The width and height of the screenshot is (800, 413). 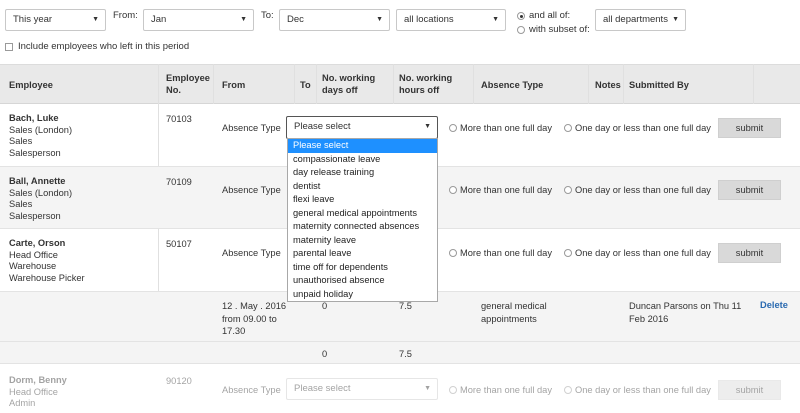 What do you see at coordinates (198, 20) in the screenshot?
I see `from-month-select: Jan ▼` at bounding box center [198, 20].